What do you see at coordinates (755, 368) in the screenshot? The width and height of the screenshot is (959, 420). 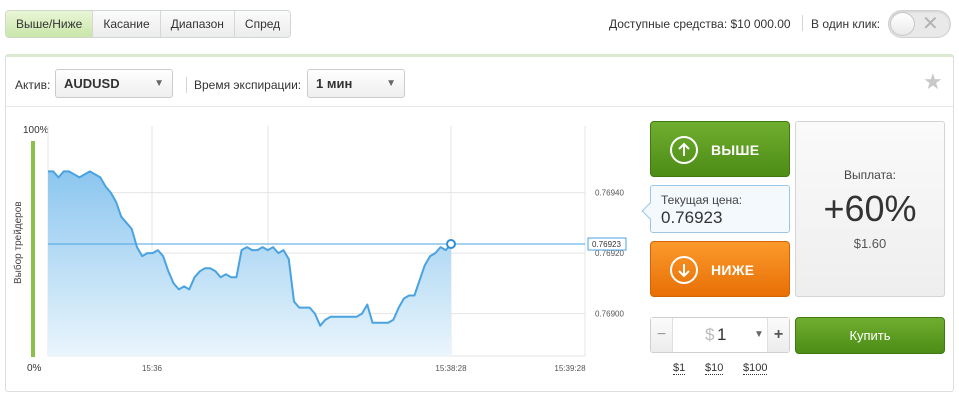 I see `quick-amount-100: $100` at bounding box center [755, 368].